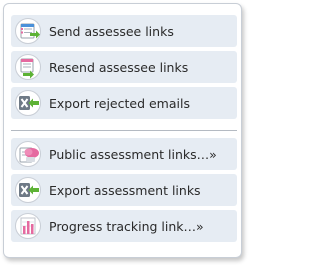 The width and height of the screenshot is (320, 265). I want to click on progress-chart-icon, so click(28, 226).